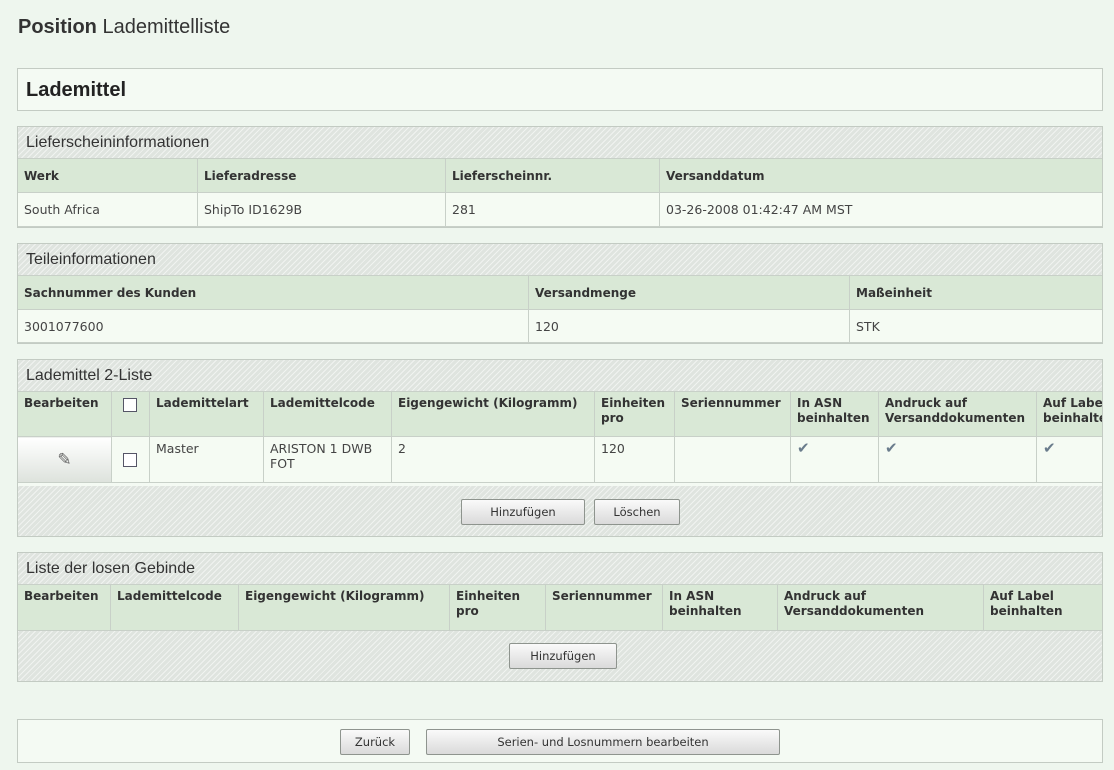 Image resolution: width=1114 pixels, height=770 pixels. I want to click on add-loose-button: Hinzufügen, so click(563, 656).